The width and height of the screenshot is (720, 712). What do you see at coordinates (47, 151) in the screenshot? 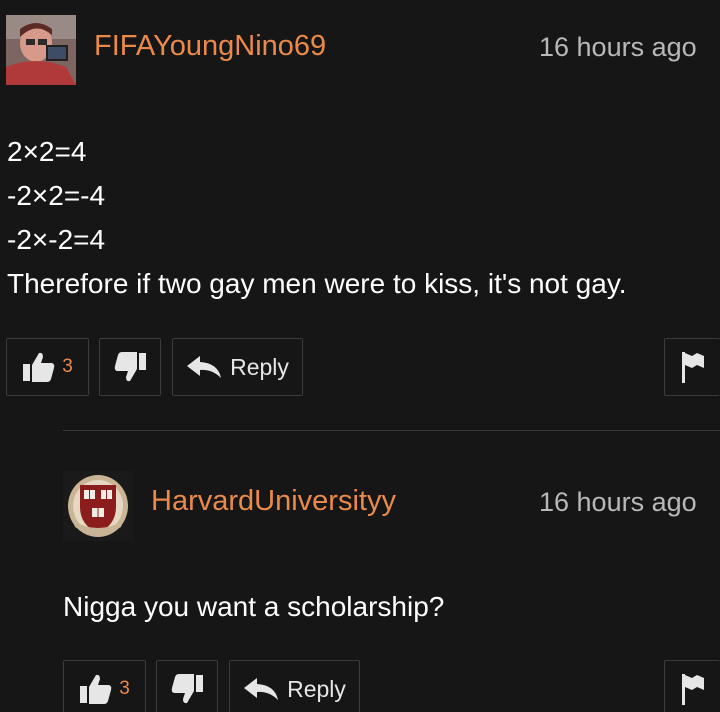
I see `comment-line: 2×2=4` at bounding box center [47, 151].